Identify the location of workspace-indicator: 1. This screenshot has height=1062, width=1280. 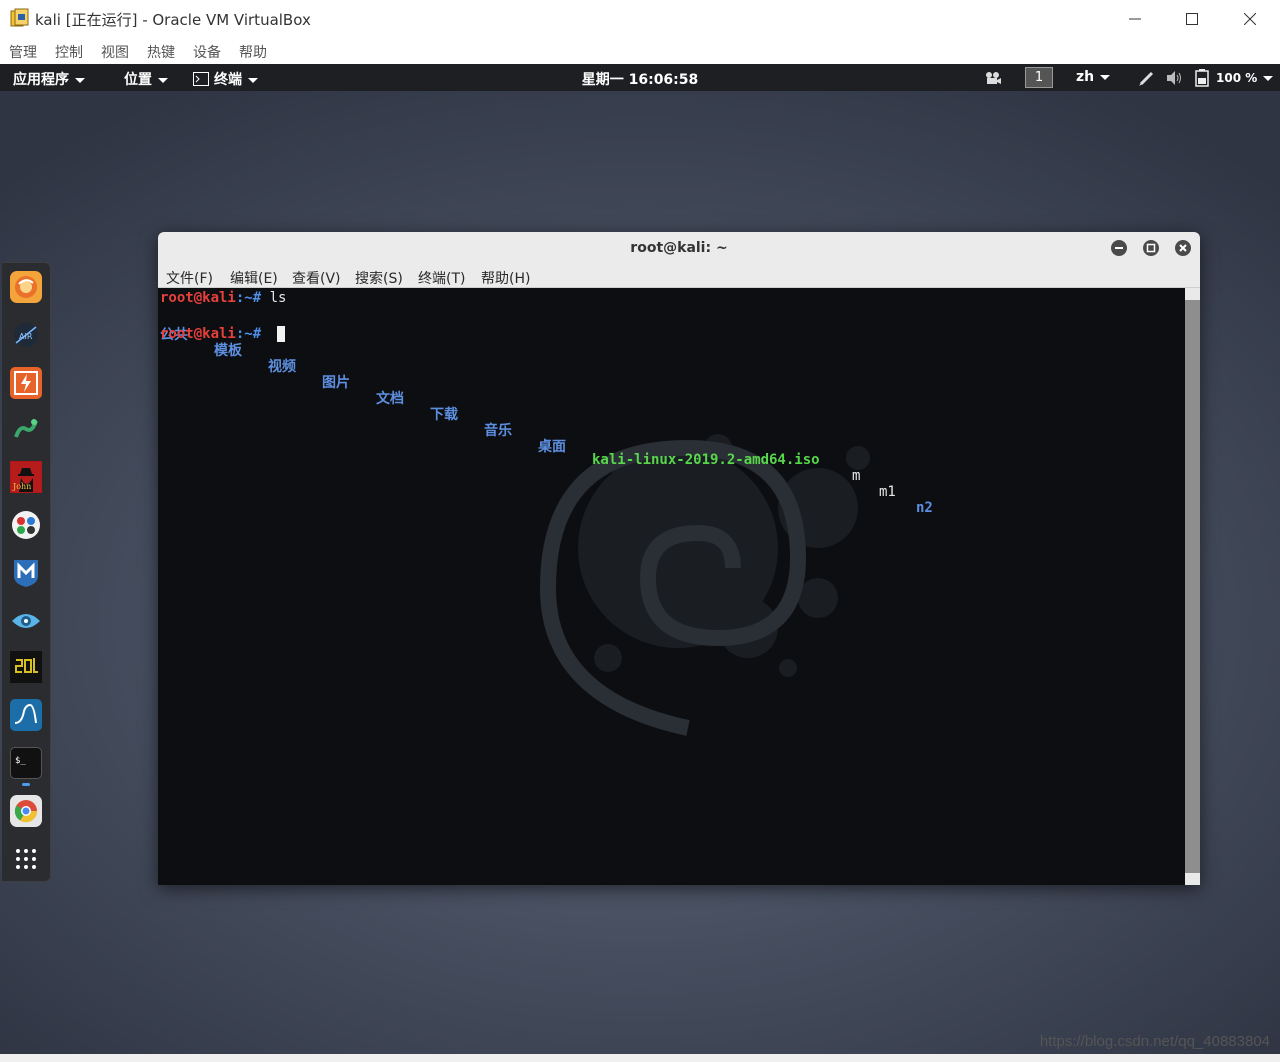
(1039, 77).